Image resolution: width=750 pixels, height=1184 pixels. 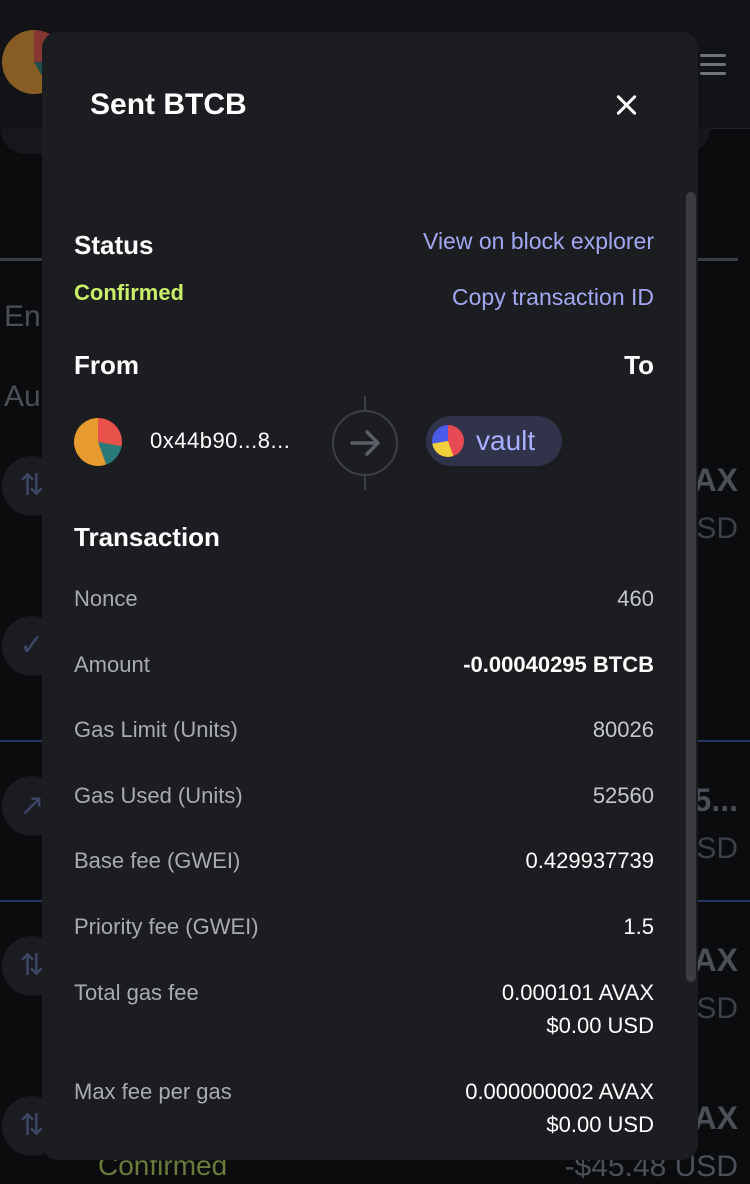 I want to click on tab-label-partial: En, so click(x=22, y=316).